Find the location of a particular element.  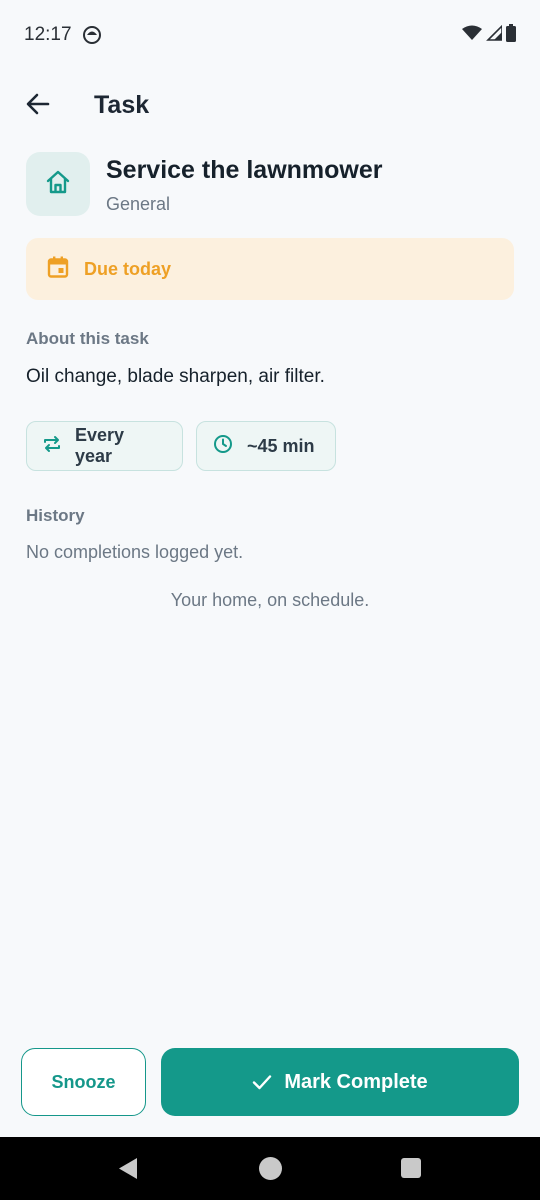

calendar-icon is located at coordinates (58, 269).